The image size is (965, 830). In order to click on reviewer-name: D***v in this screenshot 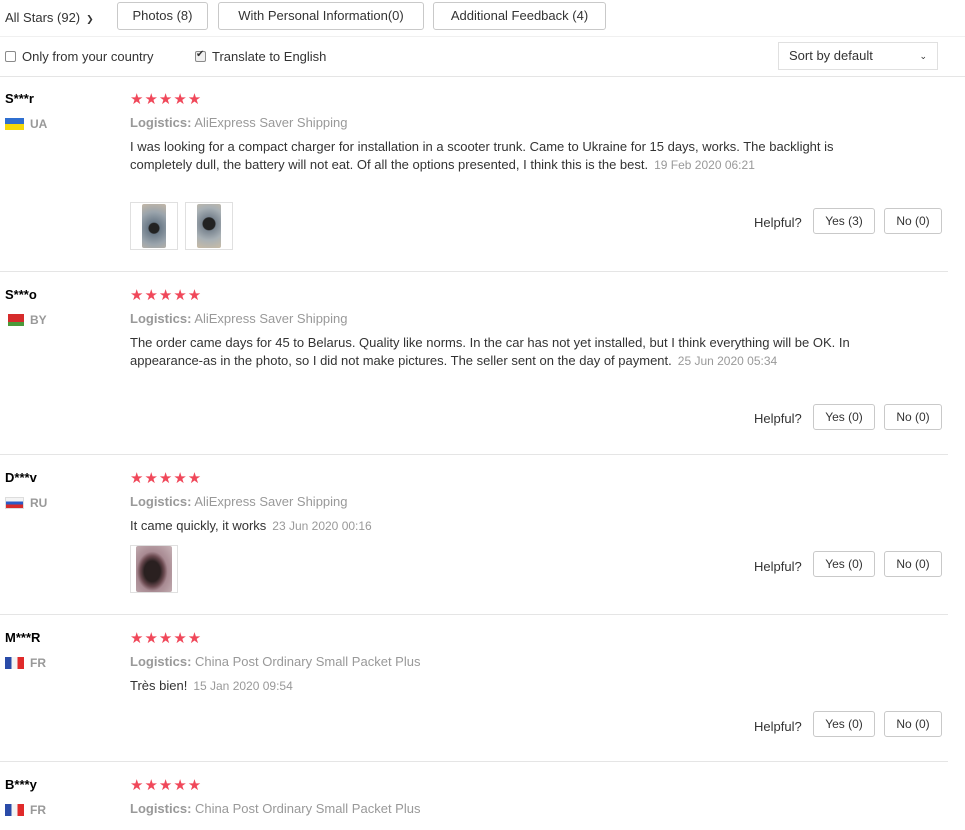, I will do `click(21, 477)`.